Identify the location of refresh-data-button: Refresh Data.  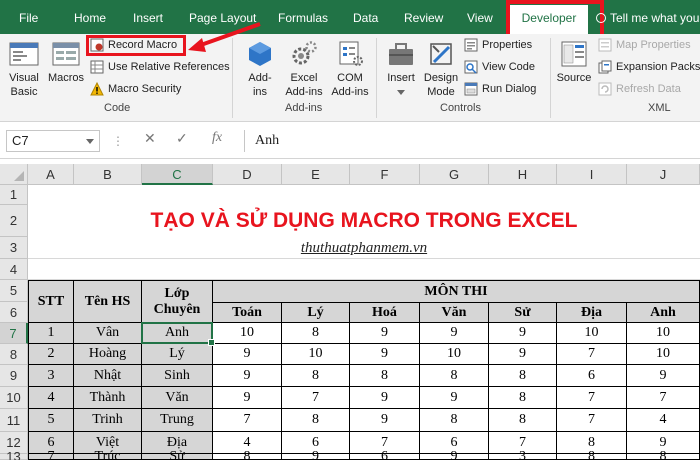
(639, 89).